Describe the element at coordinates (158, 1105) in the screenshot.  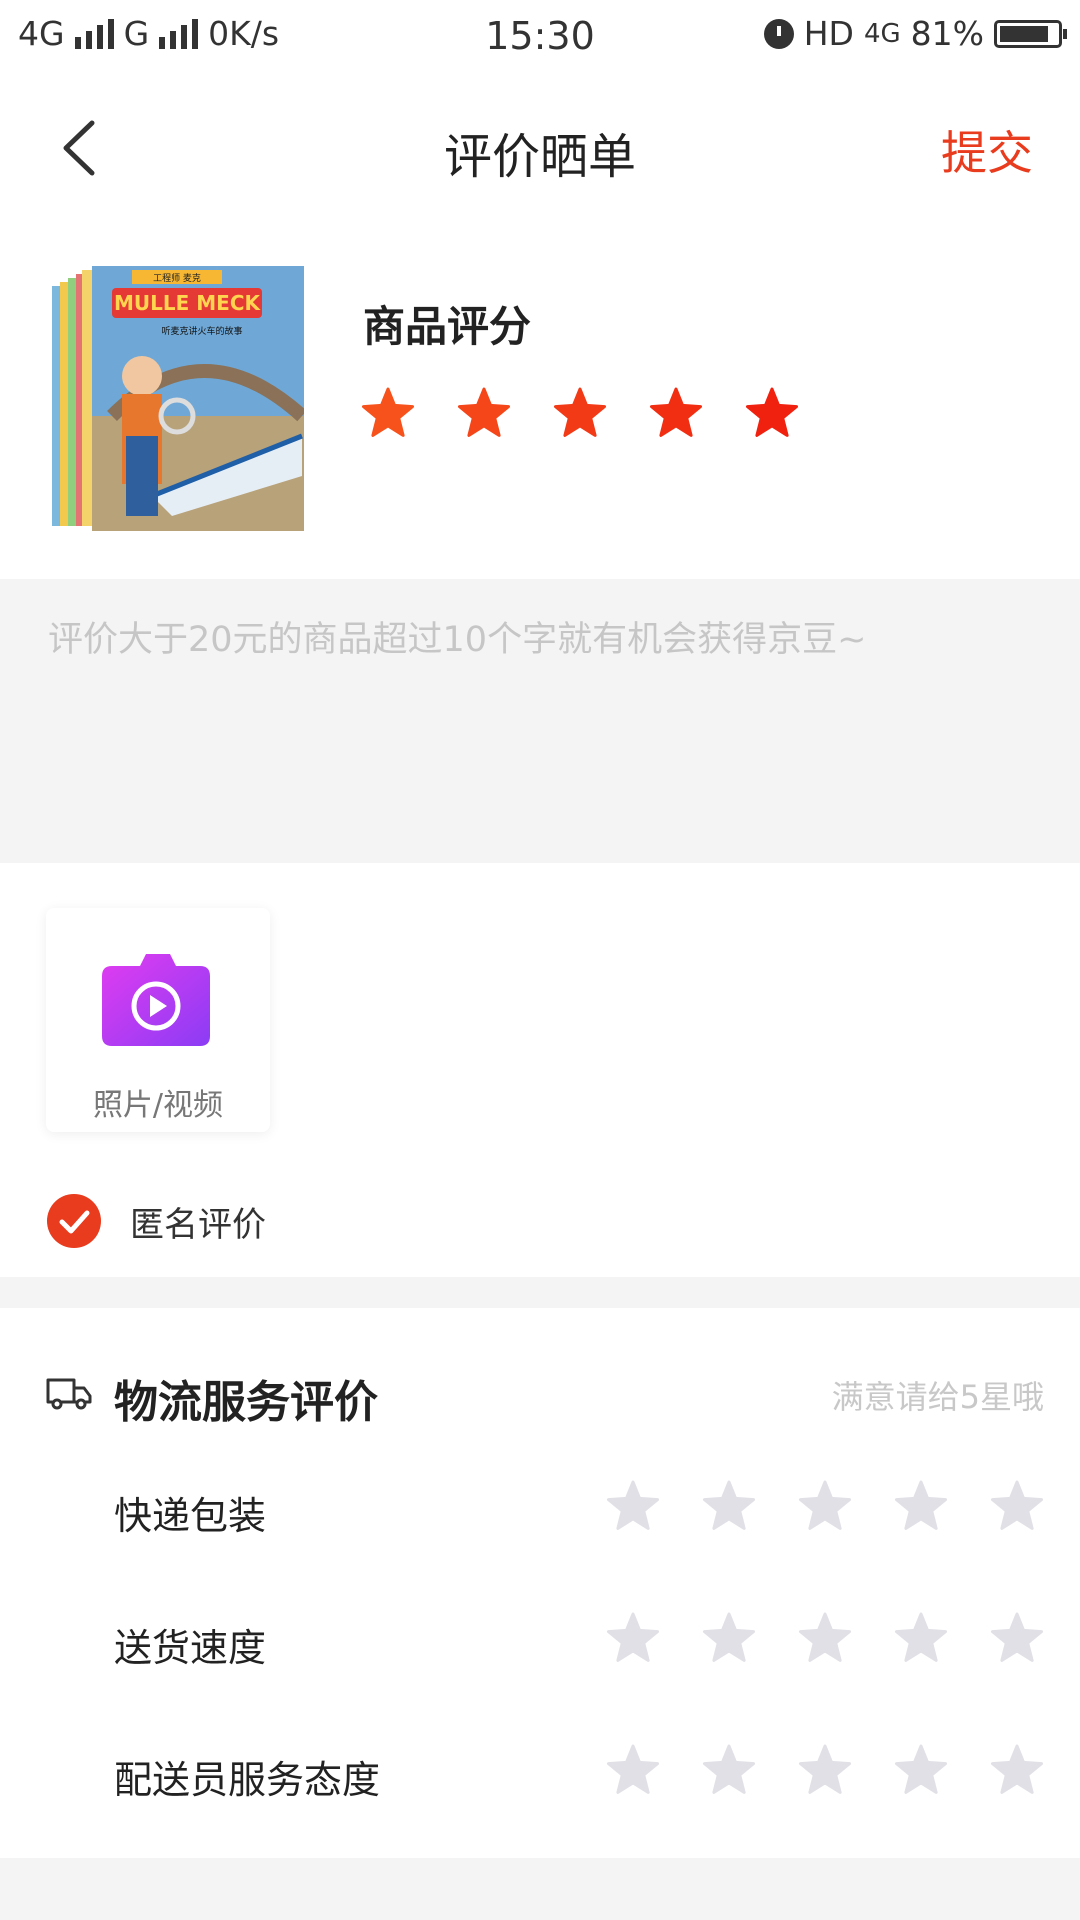
I see `upload-label: 照片/视频` at that location.